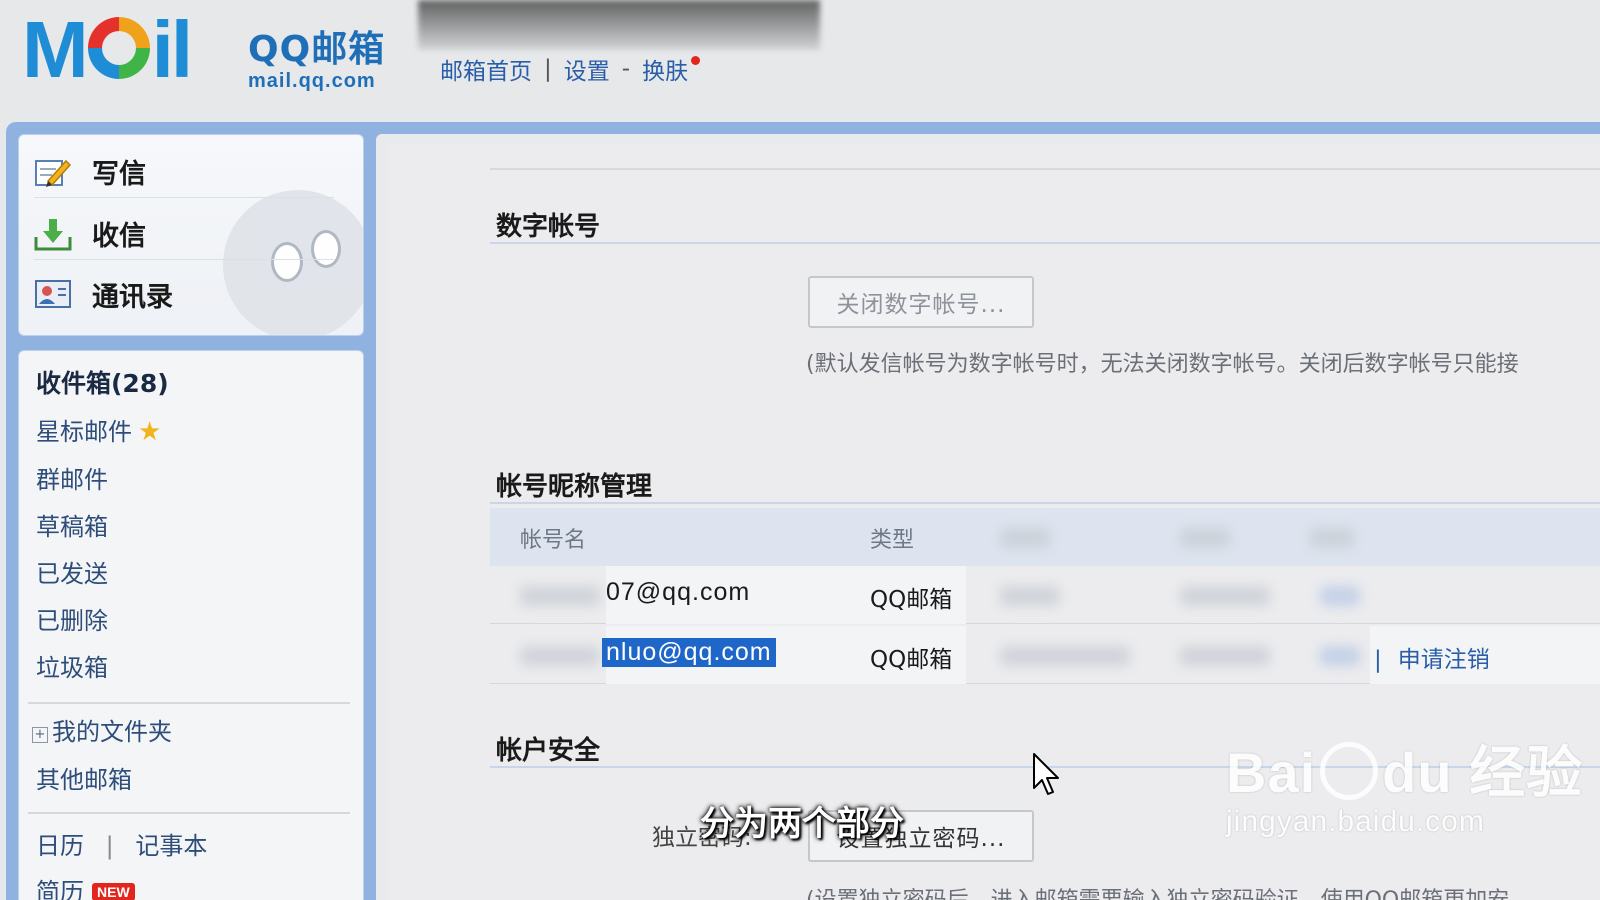 The height and width of the screenshot is (900, 1600). I want to click on baidu-paw-icon, so click(1349, 771).